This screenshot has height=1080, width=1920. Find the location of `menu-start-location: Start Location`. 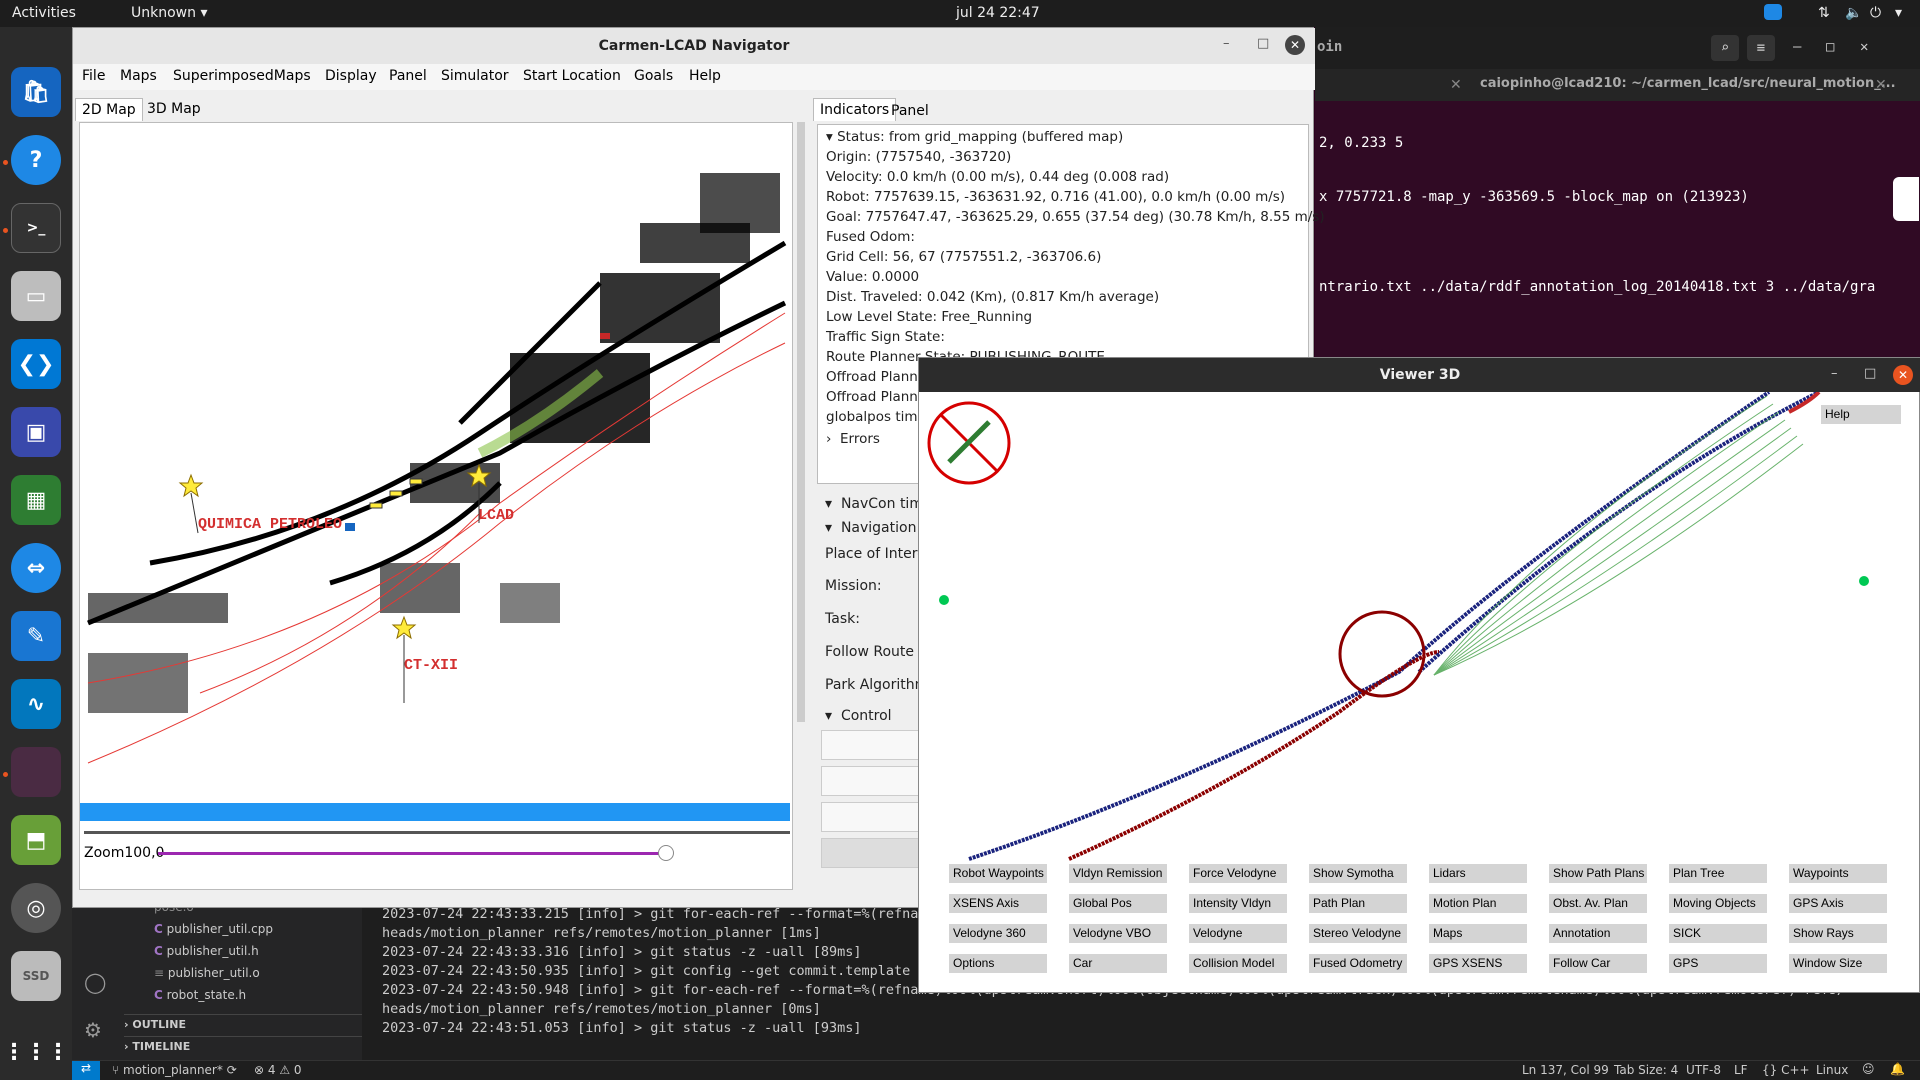

menu-start-location: Start Location is located at coordinates (572, 76).